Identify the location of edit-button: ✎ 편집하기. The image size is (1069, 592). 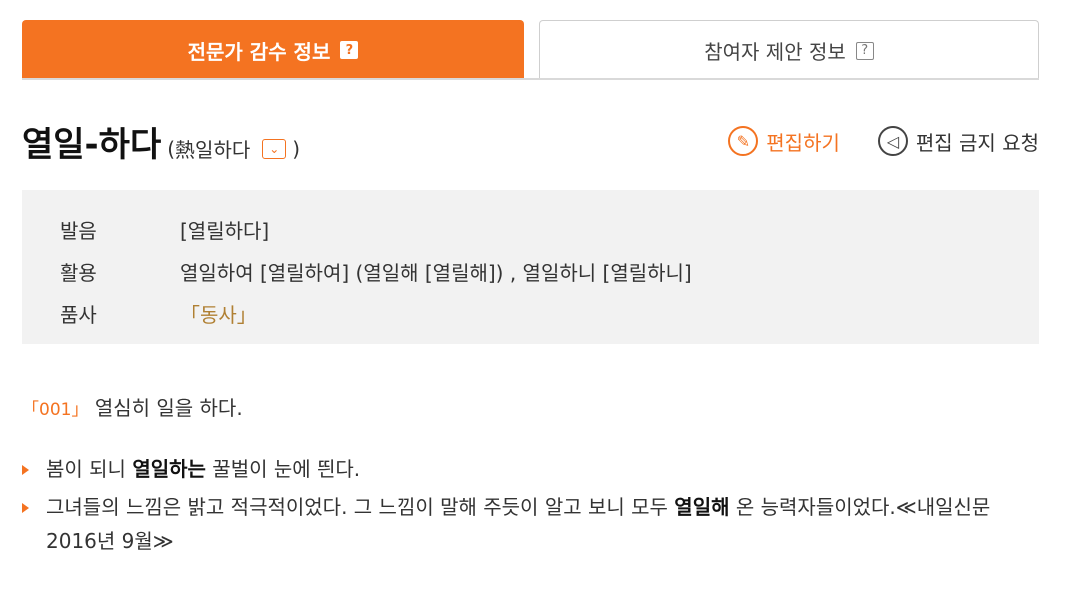
(784, 141).